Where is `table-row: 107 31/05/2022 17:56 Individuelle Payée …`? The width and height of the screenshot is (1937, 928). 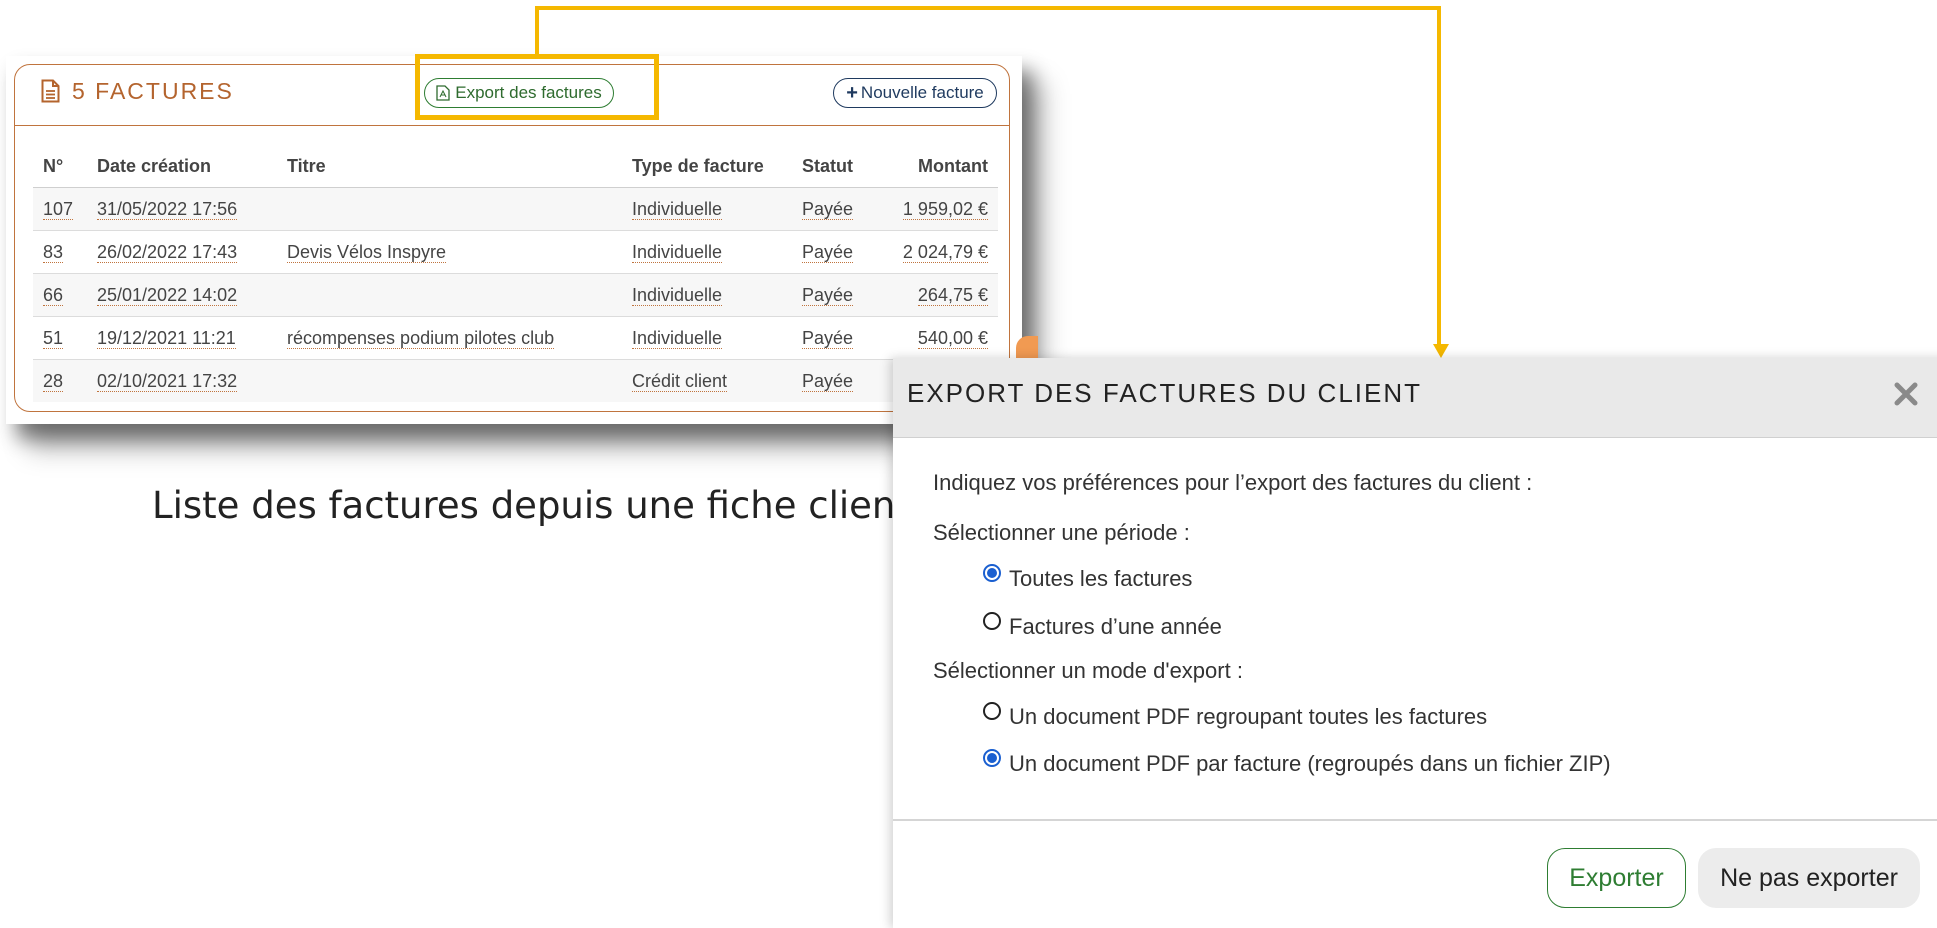 table-row: 107 31/05/2022 17:56 Individuelle Payée … is located at coordinates (515, 209).